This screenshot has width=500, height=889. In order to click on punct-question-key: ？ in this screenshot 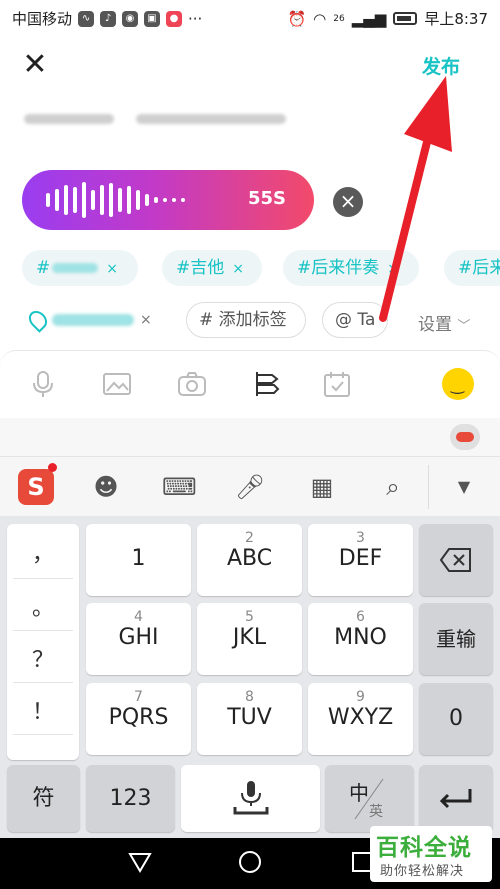, I will do `click(43, 658)`.